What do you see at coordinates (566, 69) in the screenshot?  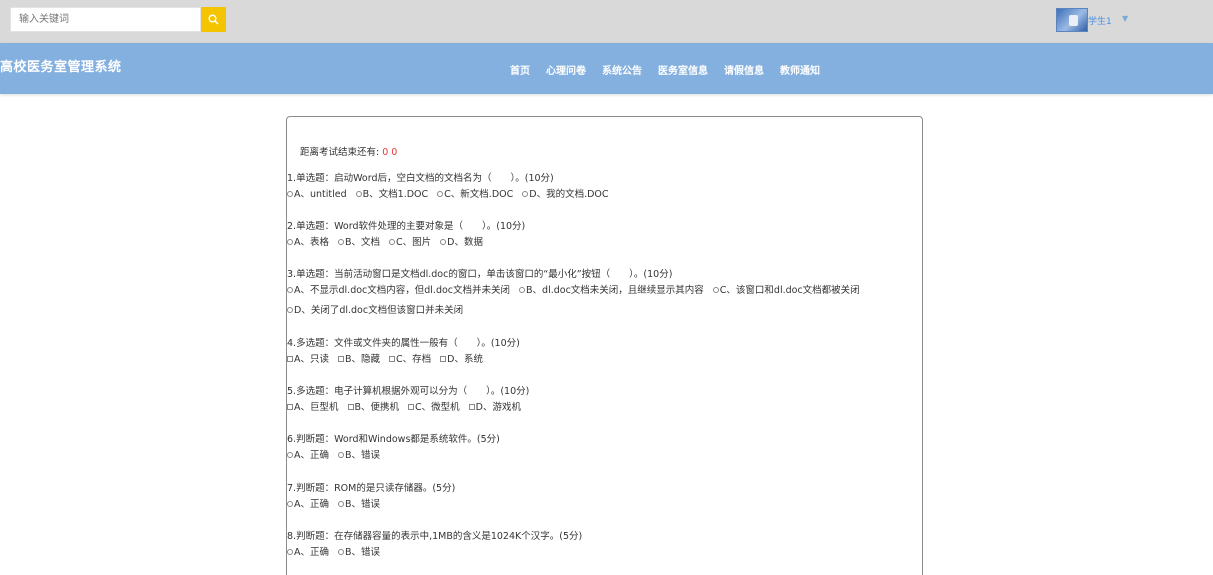 I see `nav-item-psych-survey: 心理问卷` at bounding box center [566, 69].